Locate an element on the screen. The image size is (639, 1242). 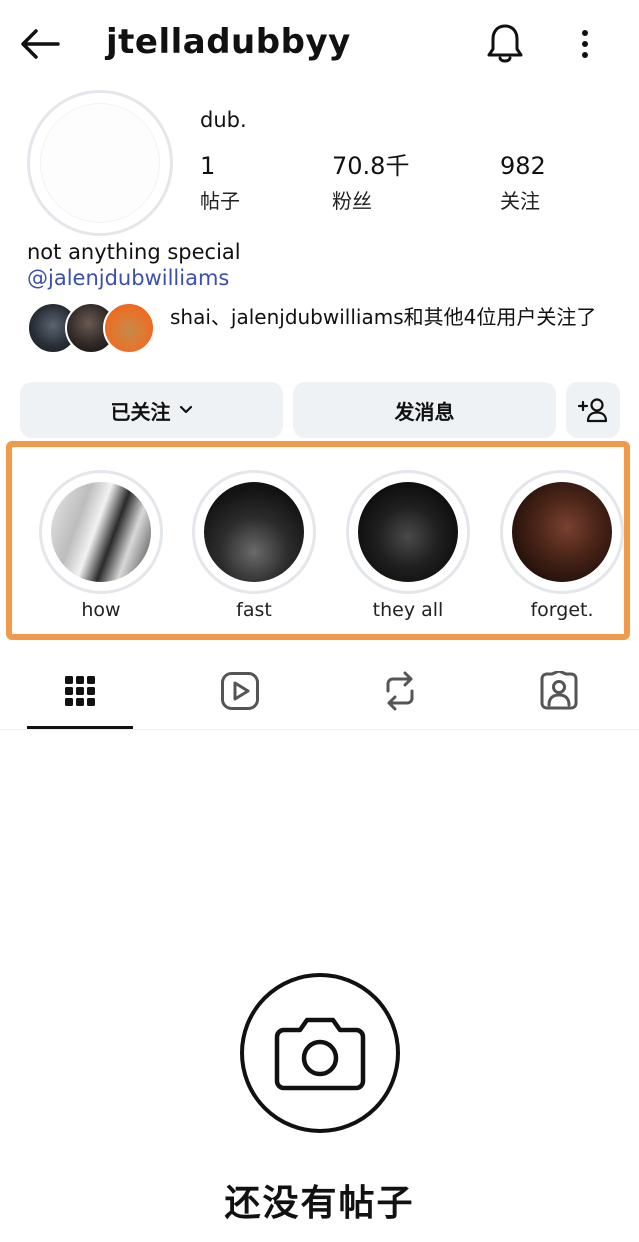
add-person-icon is located at coordinates (593, 410).